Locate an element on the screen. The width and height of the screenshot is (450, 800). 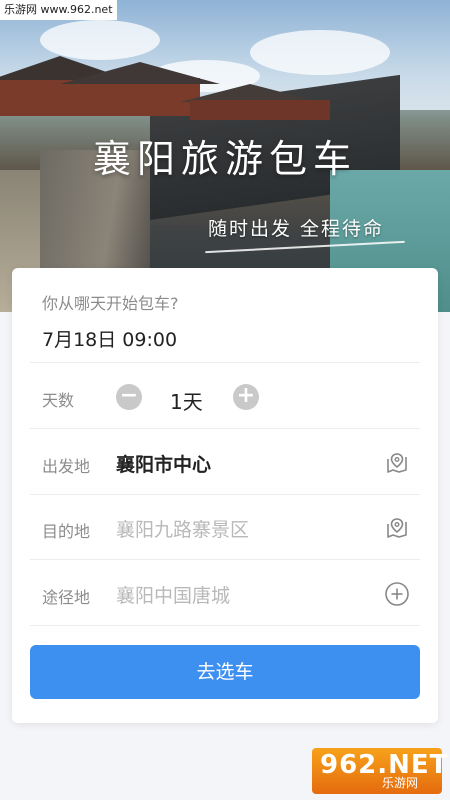
days-value: 1天 is located at coordinates (186, 402).